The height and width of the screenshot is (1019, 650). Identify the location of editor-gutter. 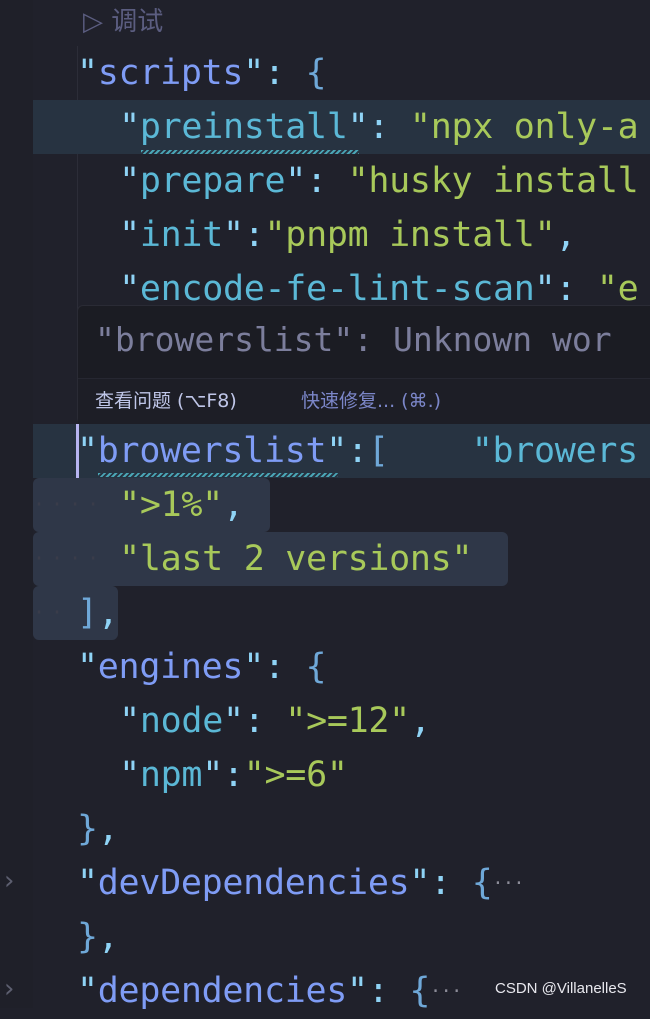
(16, 504).